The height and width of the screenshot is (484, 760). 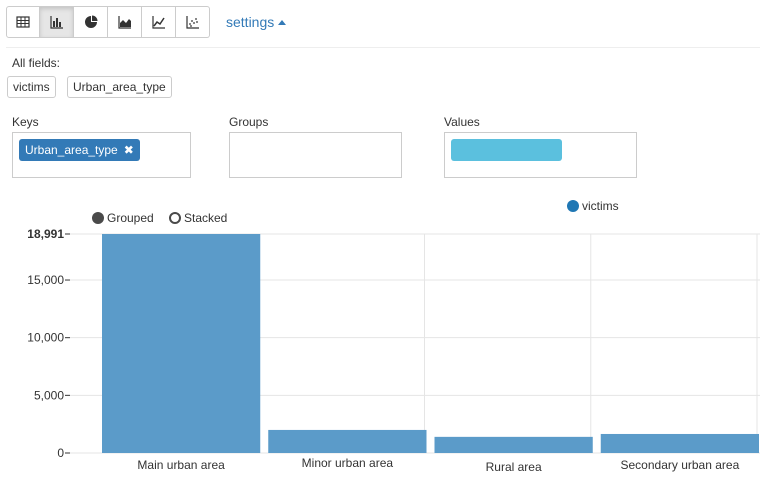 What do you see at coordinates (680, 465) in the screenshot?
I see `x-tick-label: Secondary urban area` at bounding box center [680, 465].